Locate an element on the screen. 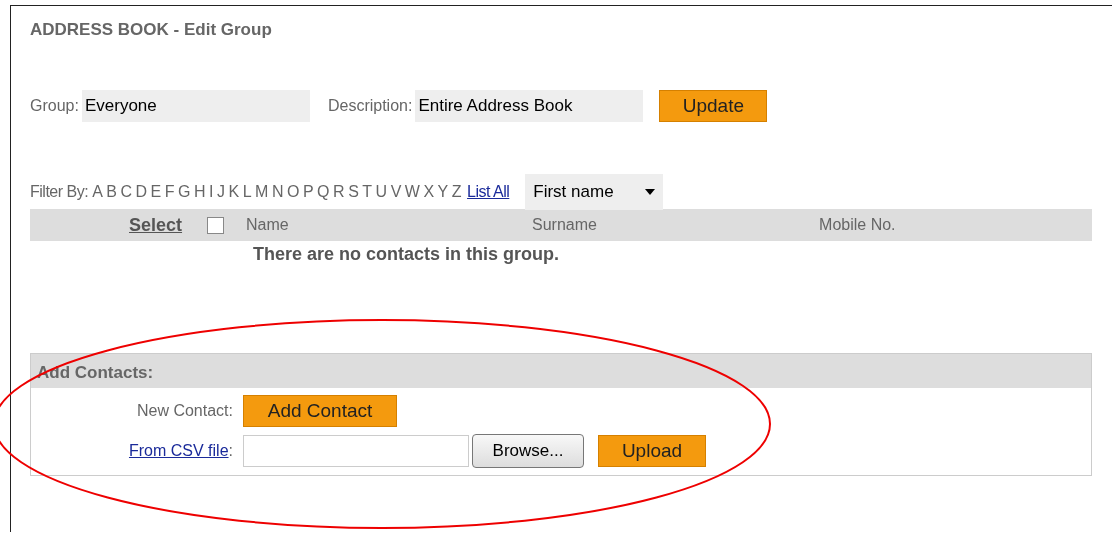 The image size is (1112, 533). empty-message: There are no contacts in this group. is located at coordinates (407, 254).